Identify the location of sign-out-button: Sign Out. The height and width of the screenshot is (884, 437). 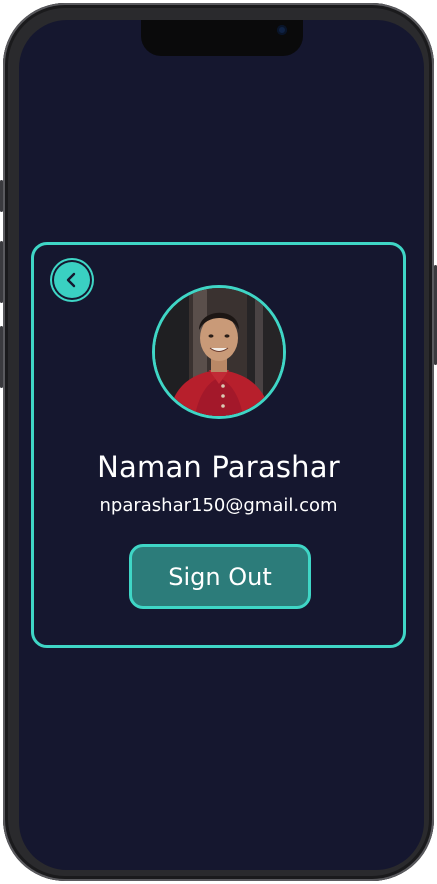
(220, 576).